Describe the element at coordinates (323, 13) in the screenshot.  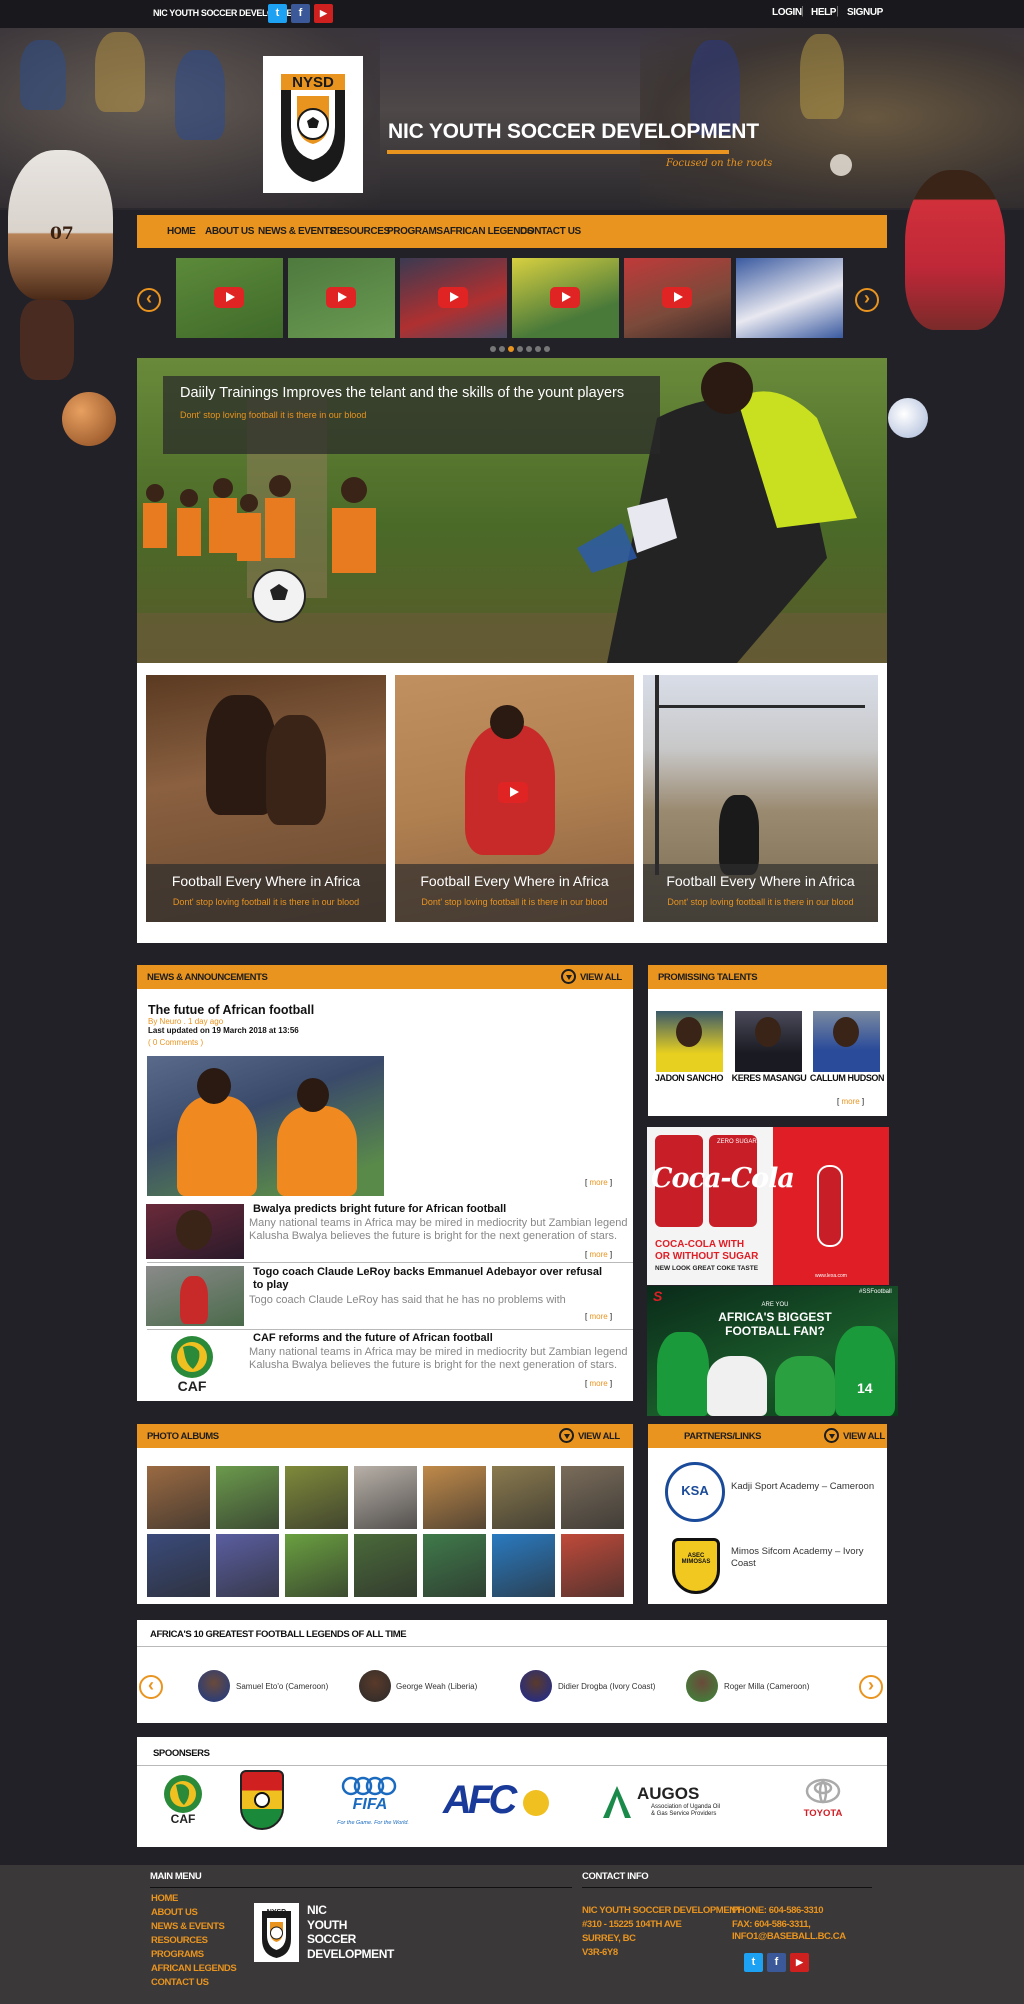
I see `youtube-icon: ▶` at that location.